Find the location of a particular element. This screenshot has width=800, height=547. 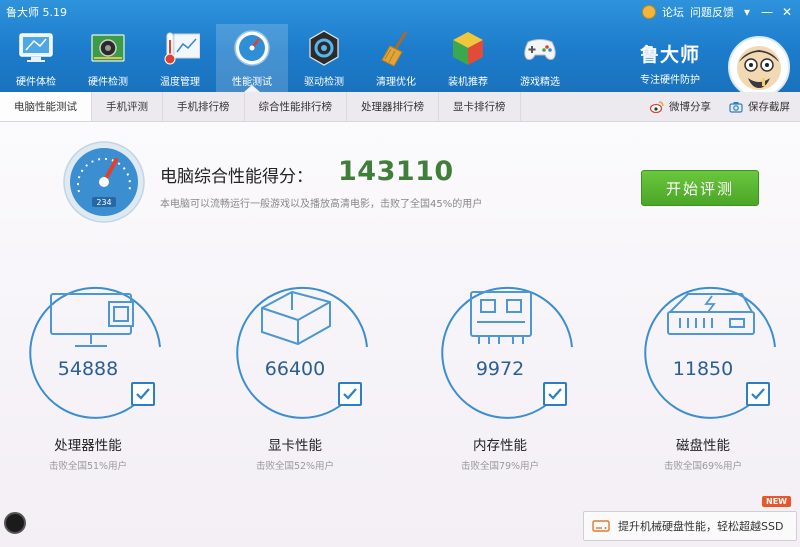

coin-icon is located at coordinates (649, 12).